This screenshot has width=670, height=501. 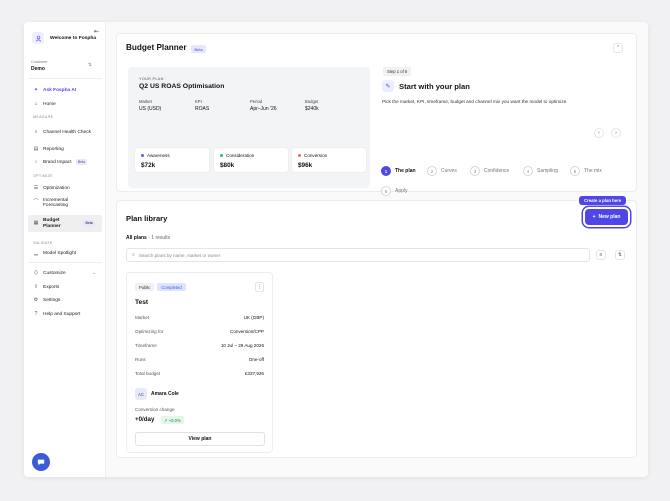 I want to click on step-the-mix: 5 The mix, so click(x=586, y=171).